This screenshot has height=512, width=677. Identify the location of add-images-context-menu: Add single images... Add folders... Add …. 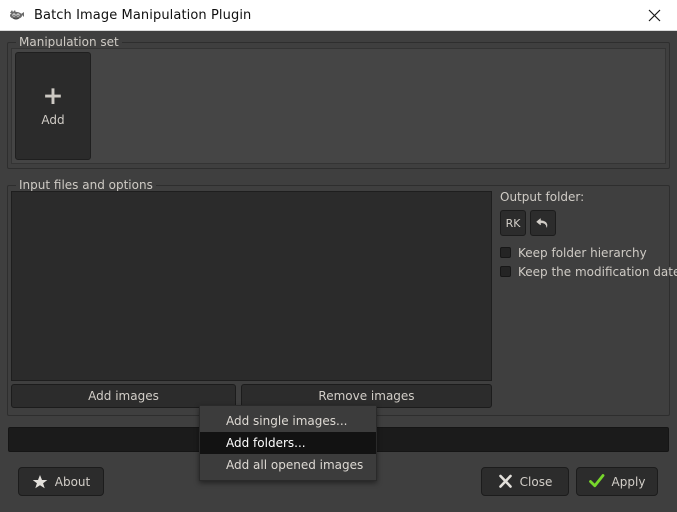
(288, 443).